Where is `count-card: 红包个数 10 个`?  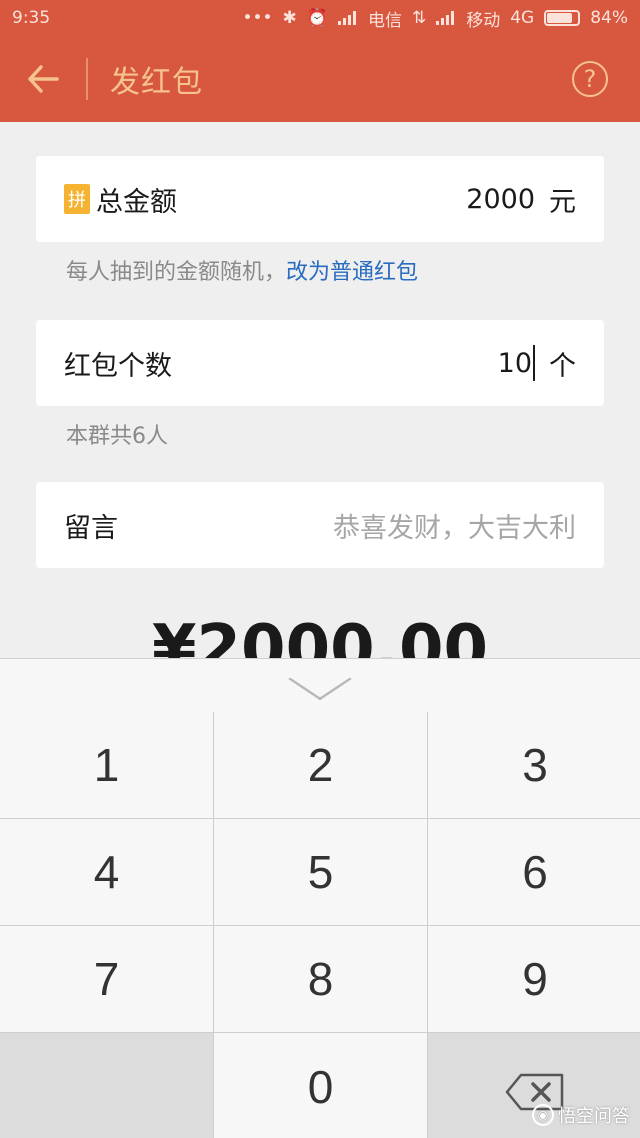
count-card: 红包个数 10 个 is located at coordinates (320, 363).